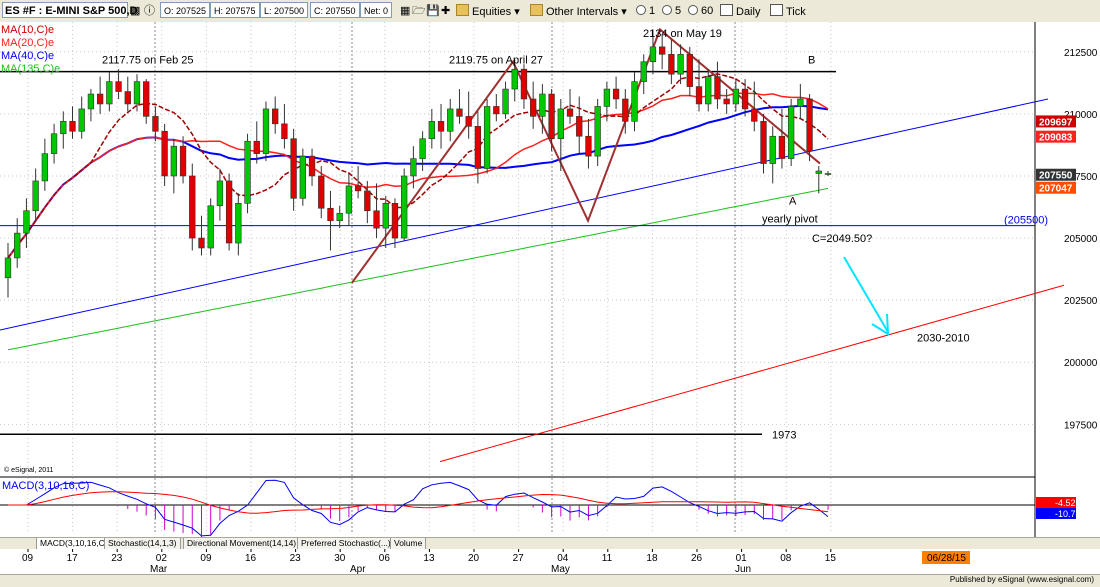 This screenshot has width=1100, height=587. I want to click on price-label-text: 209697, so click(1056, 122).